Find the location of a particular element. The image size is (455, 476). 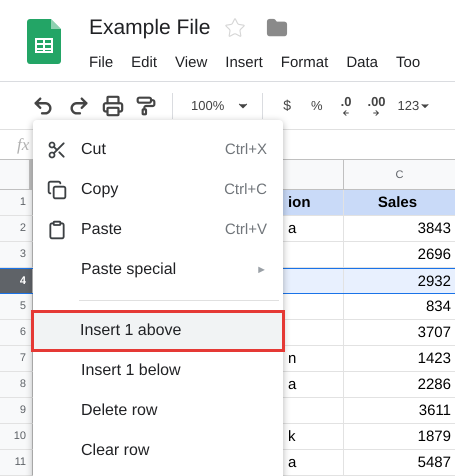

menu-item: Cut Ctrl+X is located at coordinates (158, 150).